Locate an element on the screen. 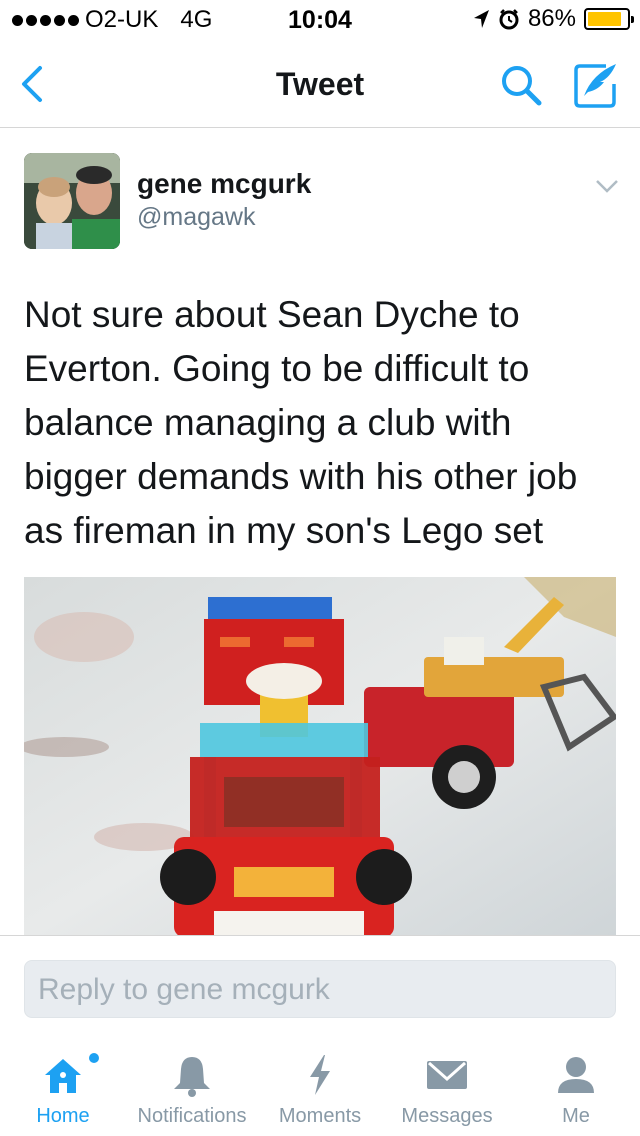 This screenshot has width=640, height=1136. tab-messages: Messages is located at coordinates (447, 1086).